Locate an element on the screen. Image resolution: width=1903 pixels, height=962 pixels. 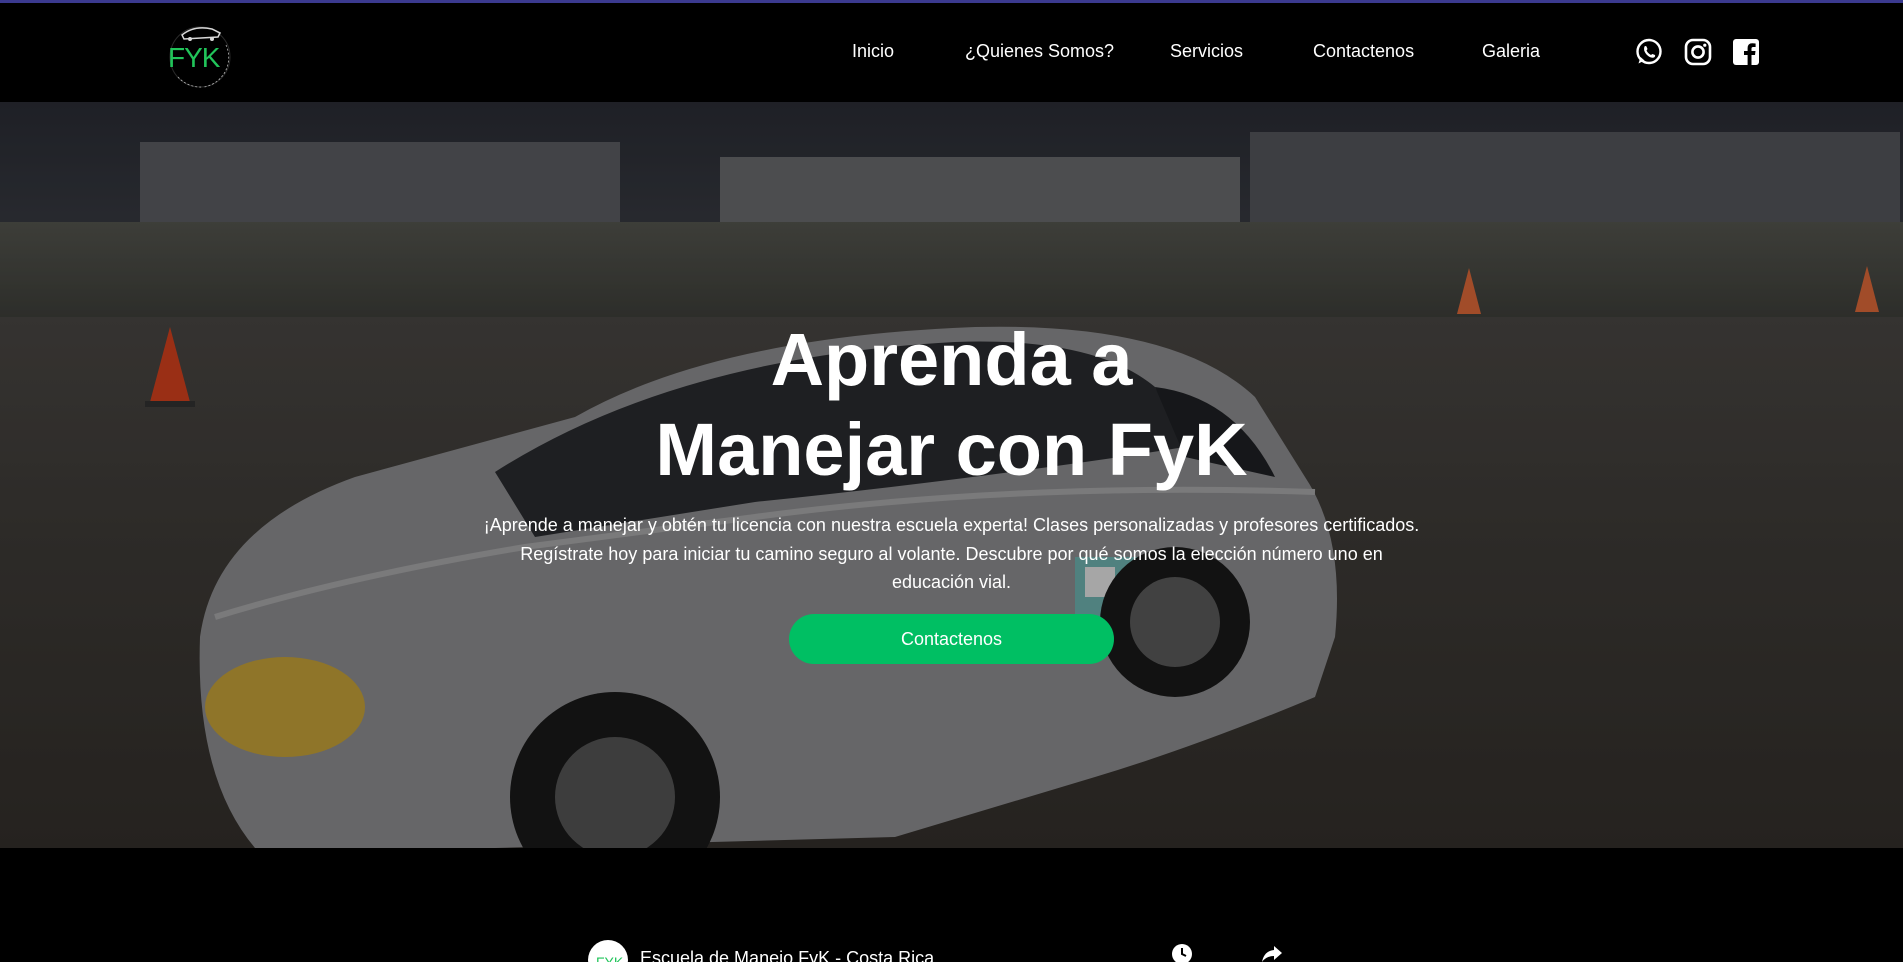
facebook-icon is located at coordinates (1746, 52).